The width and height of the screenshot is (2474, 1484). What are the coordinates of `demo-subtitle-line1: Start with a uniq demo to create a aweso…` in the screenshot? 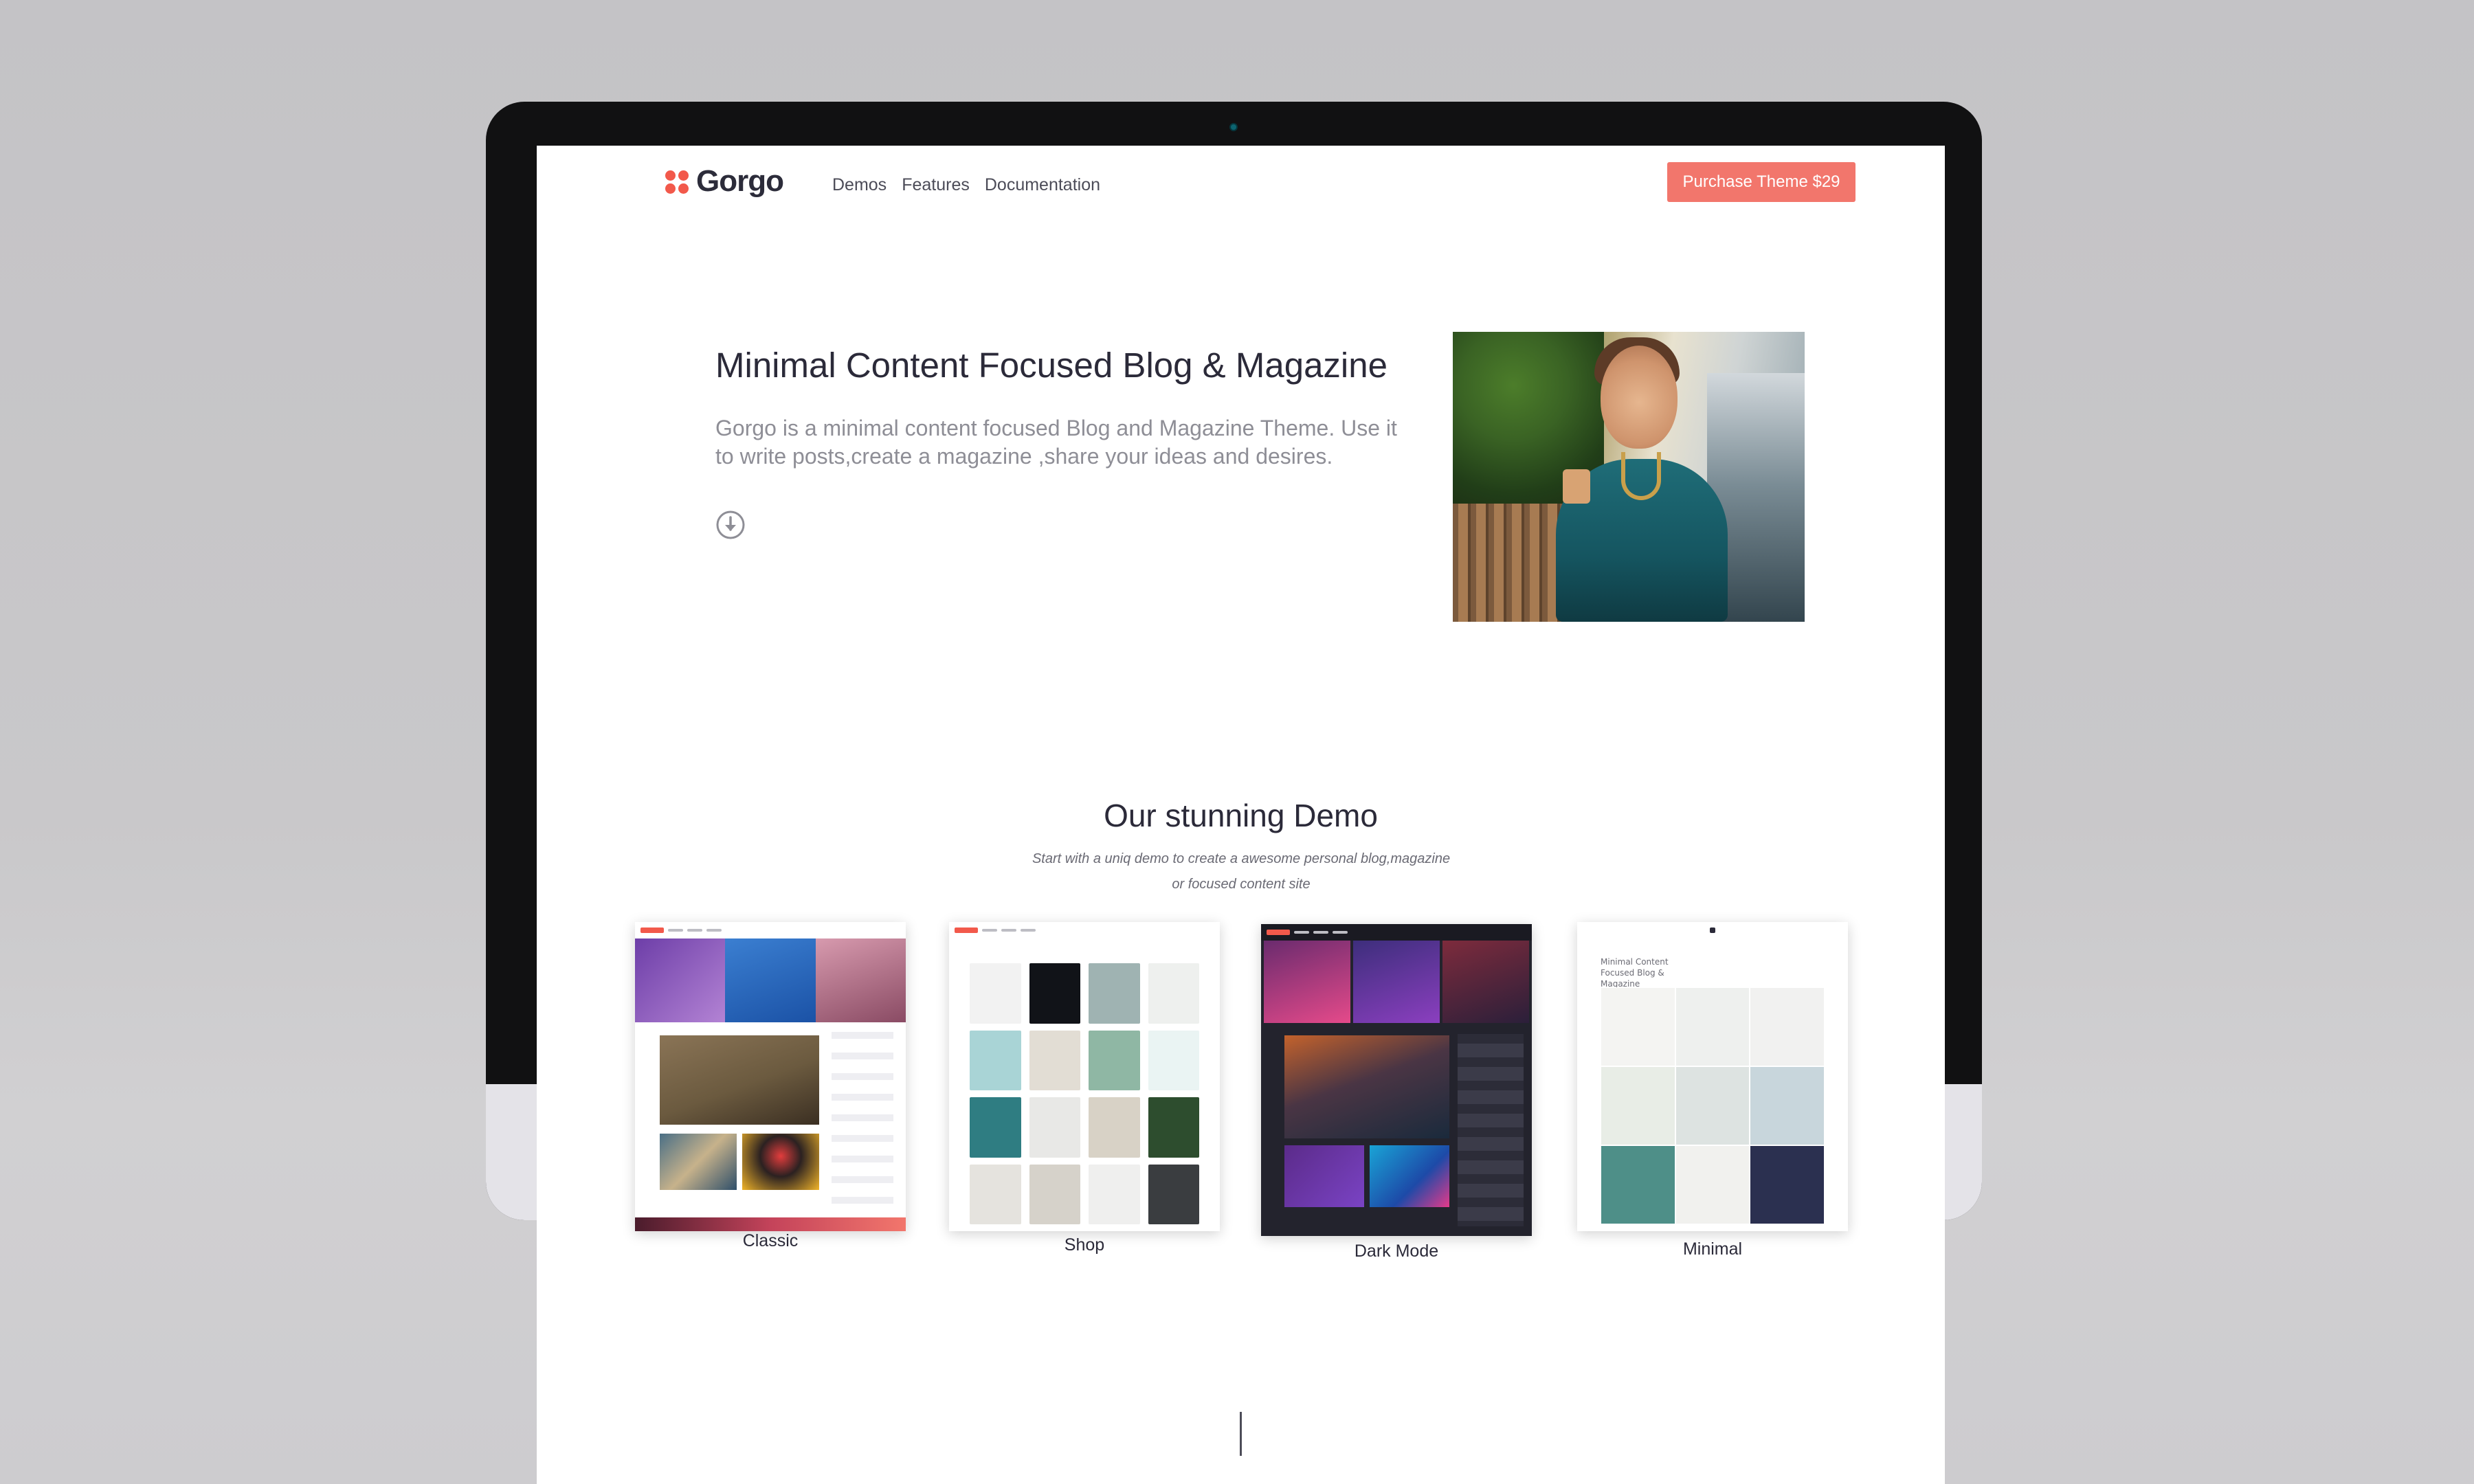 It's located at (1241, 858).